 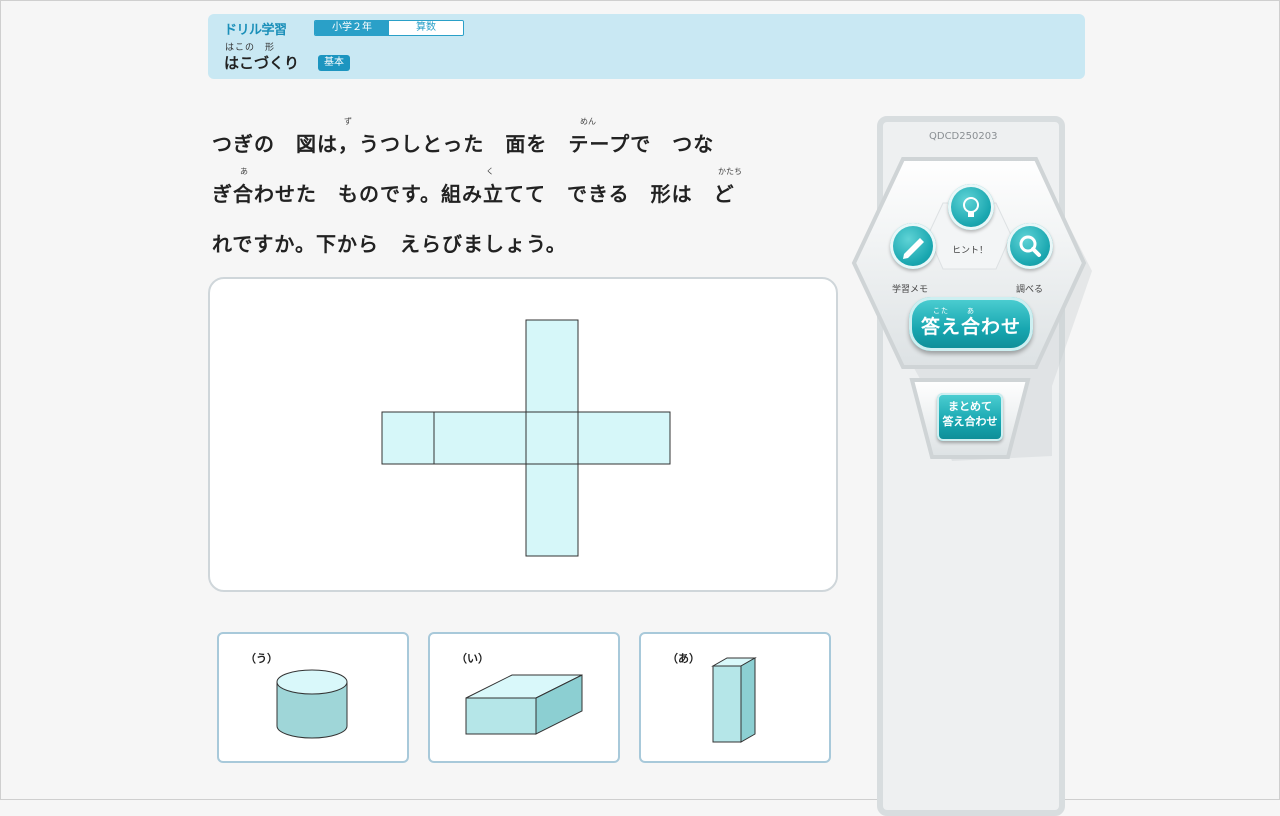 I want to click on lightbulb-icon, so click(x=971, y=207).